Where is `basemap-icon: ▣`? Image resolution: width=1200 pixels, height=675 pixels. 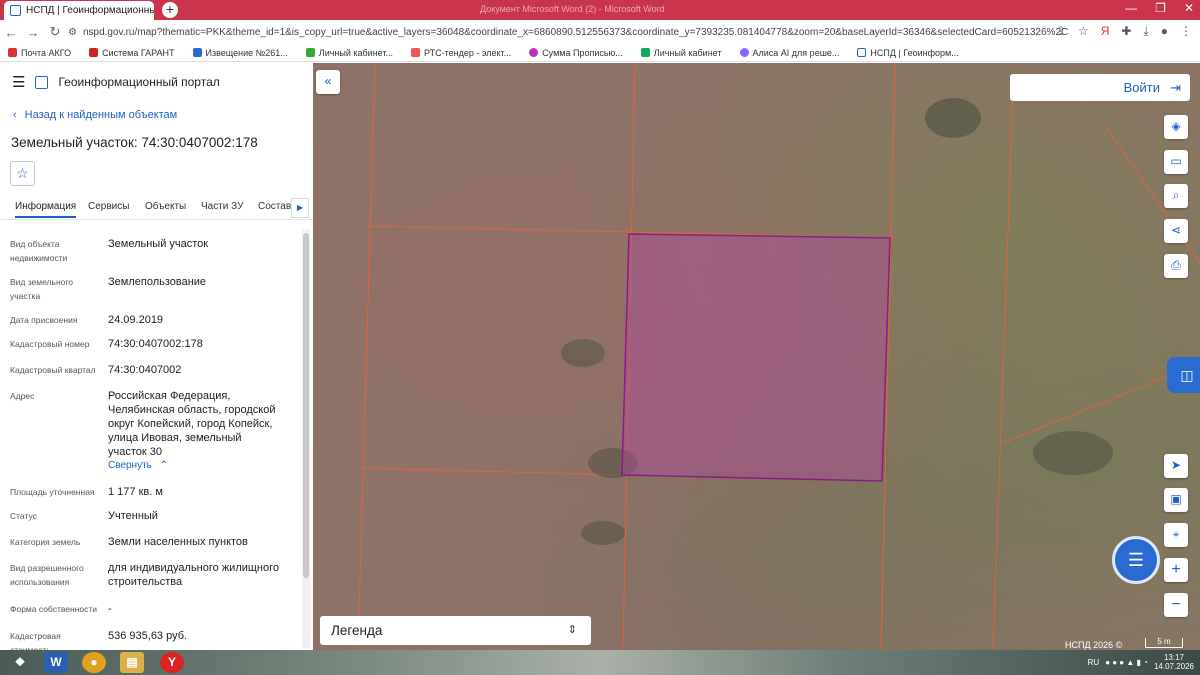 basemap-icon: ▣ is located at coordinates (1176, 500).